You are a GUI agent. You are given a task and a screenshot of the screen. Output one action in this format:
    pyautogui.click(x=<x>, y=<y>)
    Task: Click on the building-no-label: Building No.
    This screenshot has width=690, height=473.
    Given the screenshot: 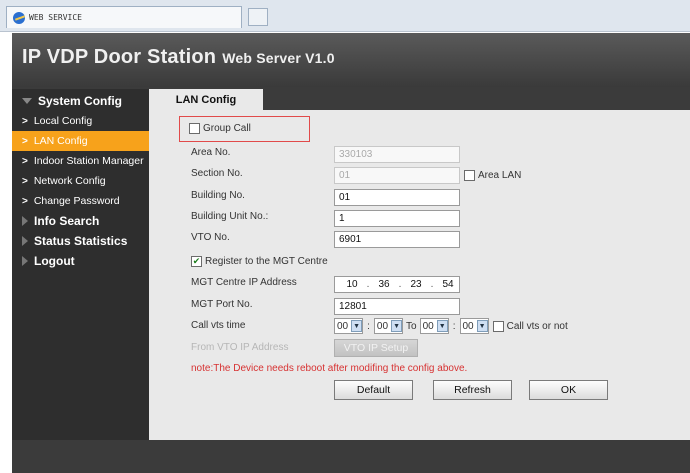 What is the action you would take?
    pyautogui.click(x=218, y=195)
    